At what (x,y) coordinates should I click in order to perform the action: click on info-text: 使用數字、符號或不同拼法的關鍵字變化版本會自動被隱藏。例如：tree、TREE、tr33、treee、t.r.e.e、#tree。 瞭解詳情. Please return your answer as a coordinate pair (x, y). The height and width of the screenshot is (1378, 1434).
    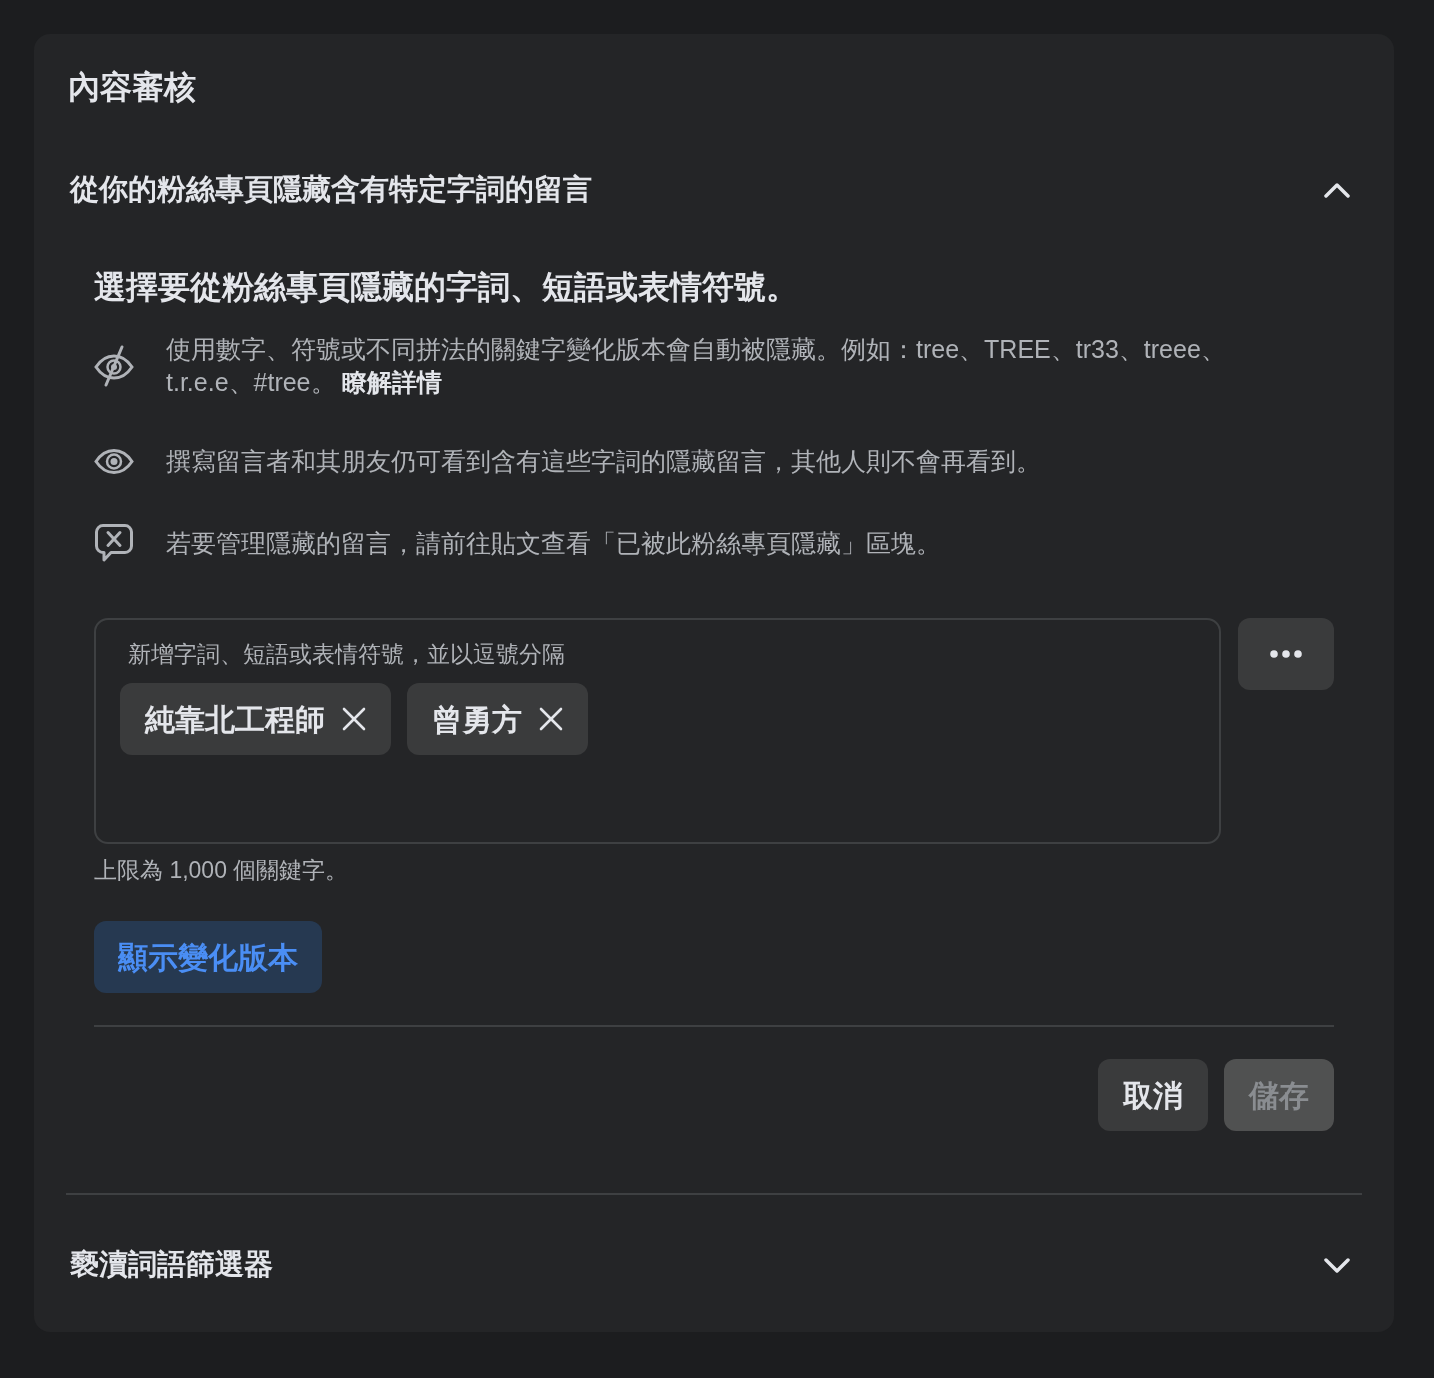
    Looking at the image, I should click on (696, 366).